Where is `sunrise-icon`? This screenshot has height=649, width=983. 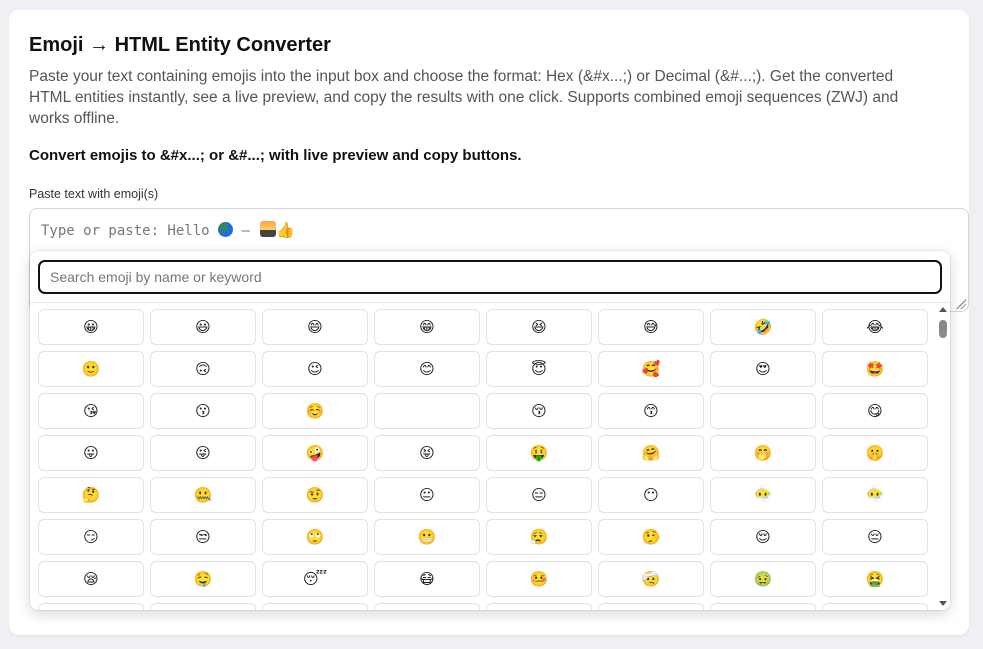 sunrise-icon is located at coordinates (268, 229).